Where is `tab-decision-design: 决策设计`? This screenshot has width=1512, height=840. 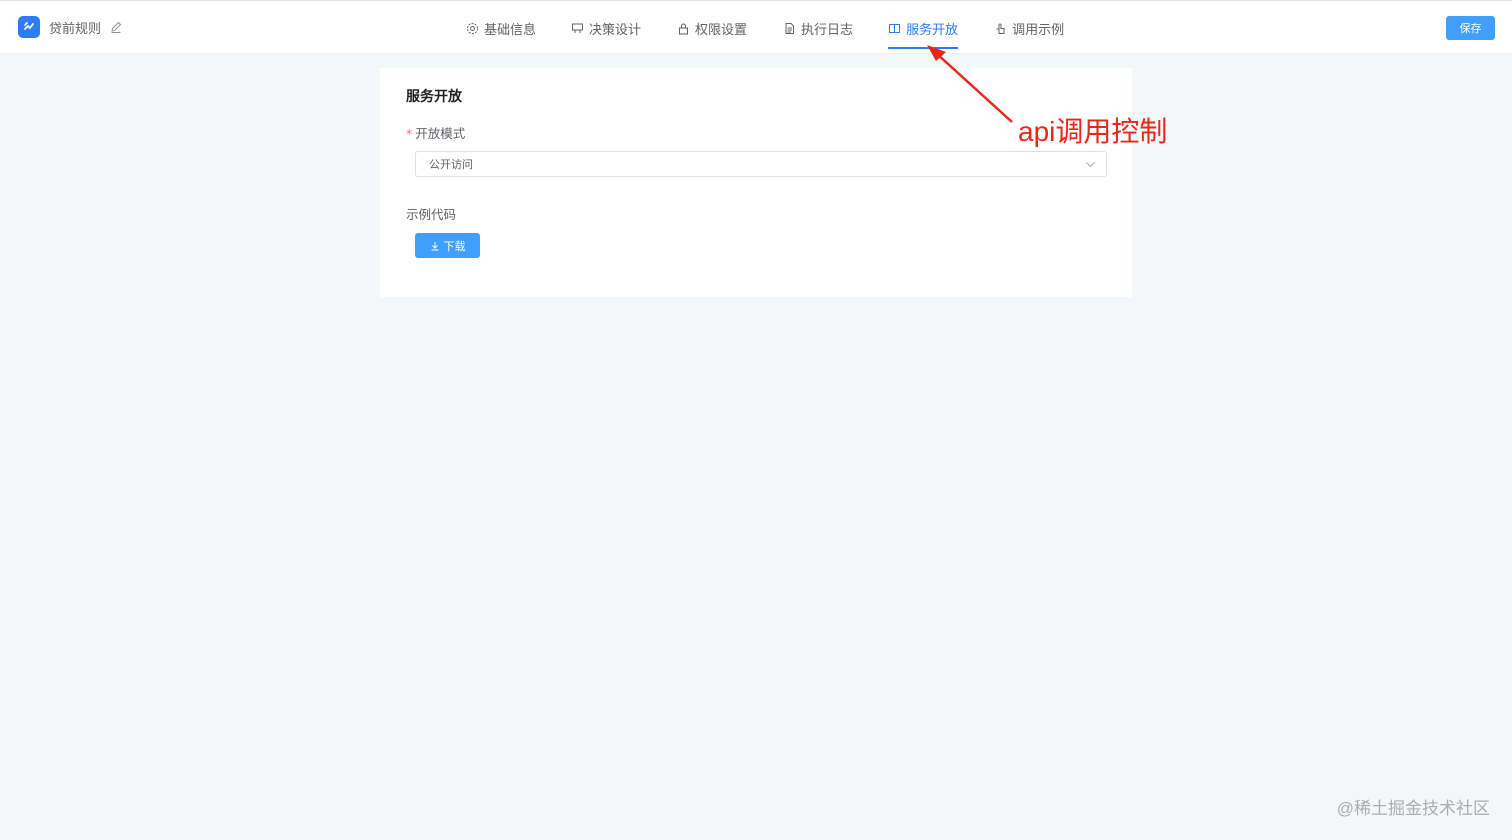
tab-decision-design: 决策设计 is located at coordinates (606, 28).